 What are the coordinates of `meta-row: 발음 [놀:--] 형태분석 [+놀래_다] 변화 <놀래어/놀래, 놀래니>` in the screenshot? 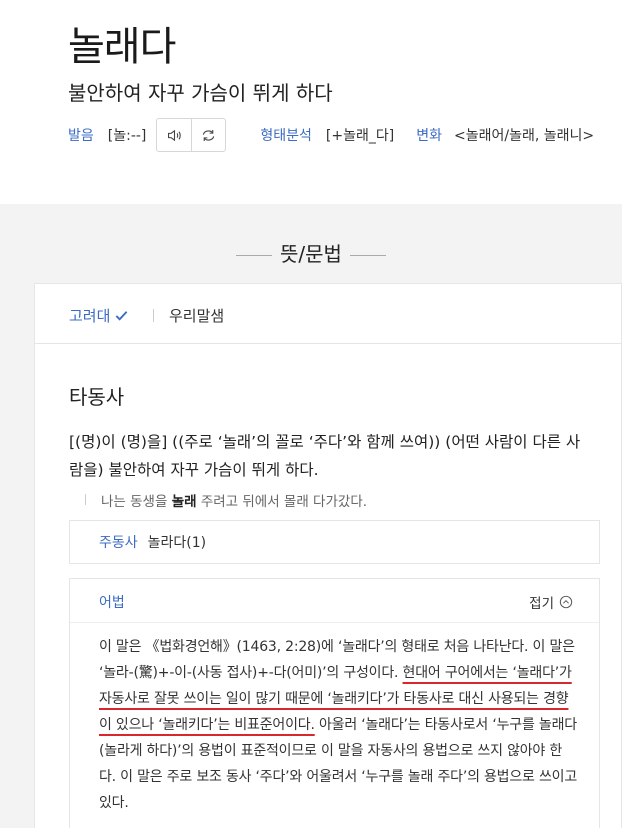 It's located at (331, 135).